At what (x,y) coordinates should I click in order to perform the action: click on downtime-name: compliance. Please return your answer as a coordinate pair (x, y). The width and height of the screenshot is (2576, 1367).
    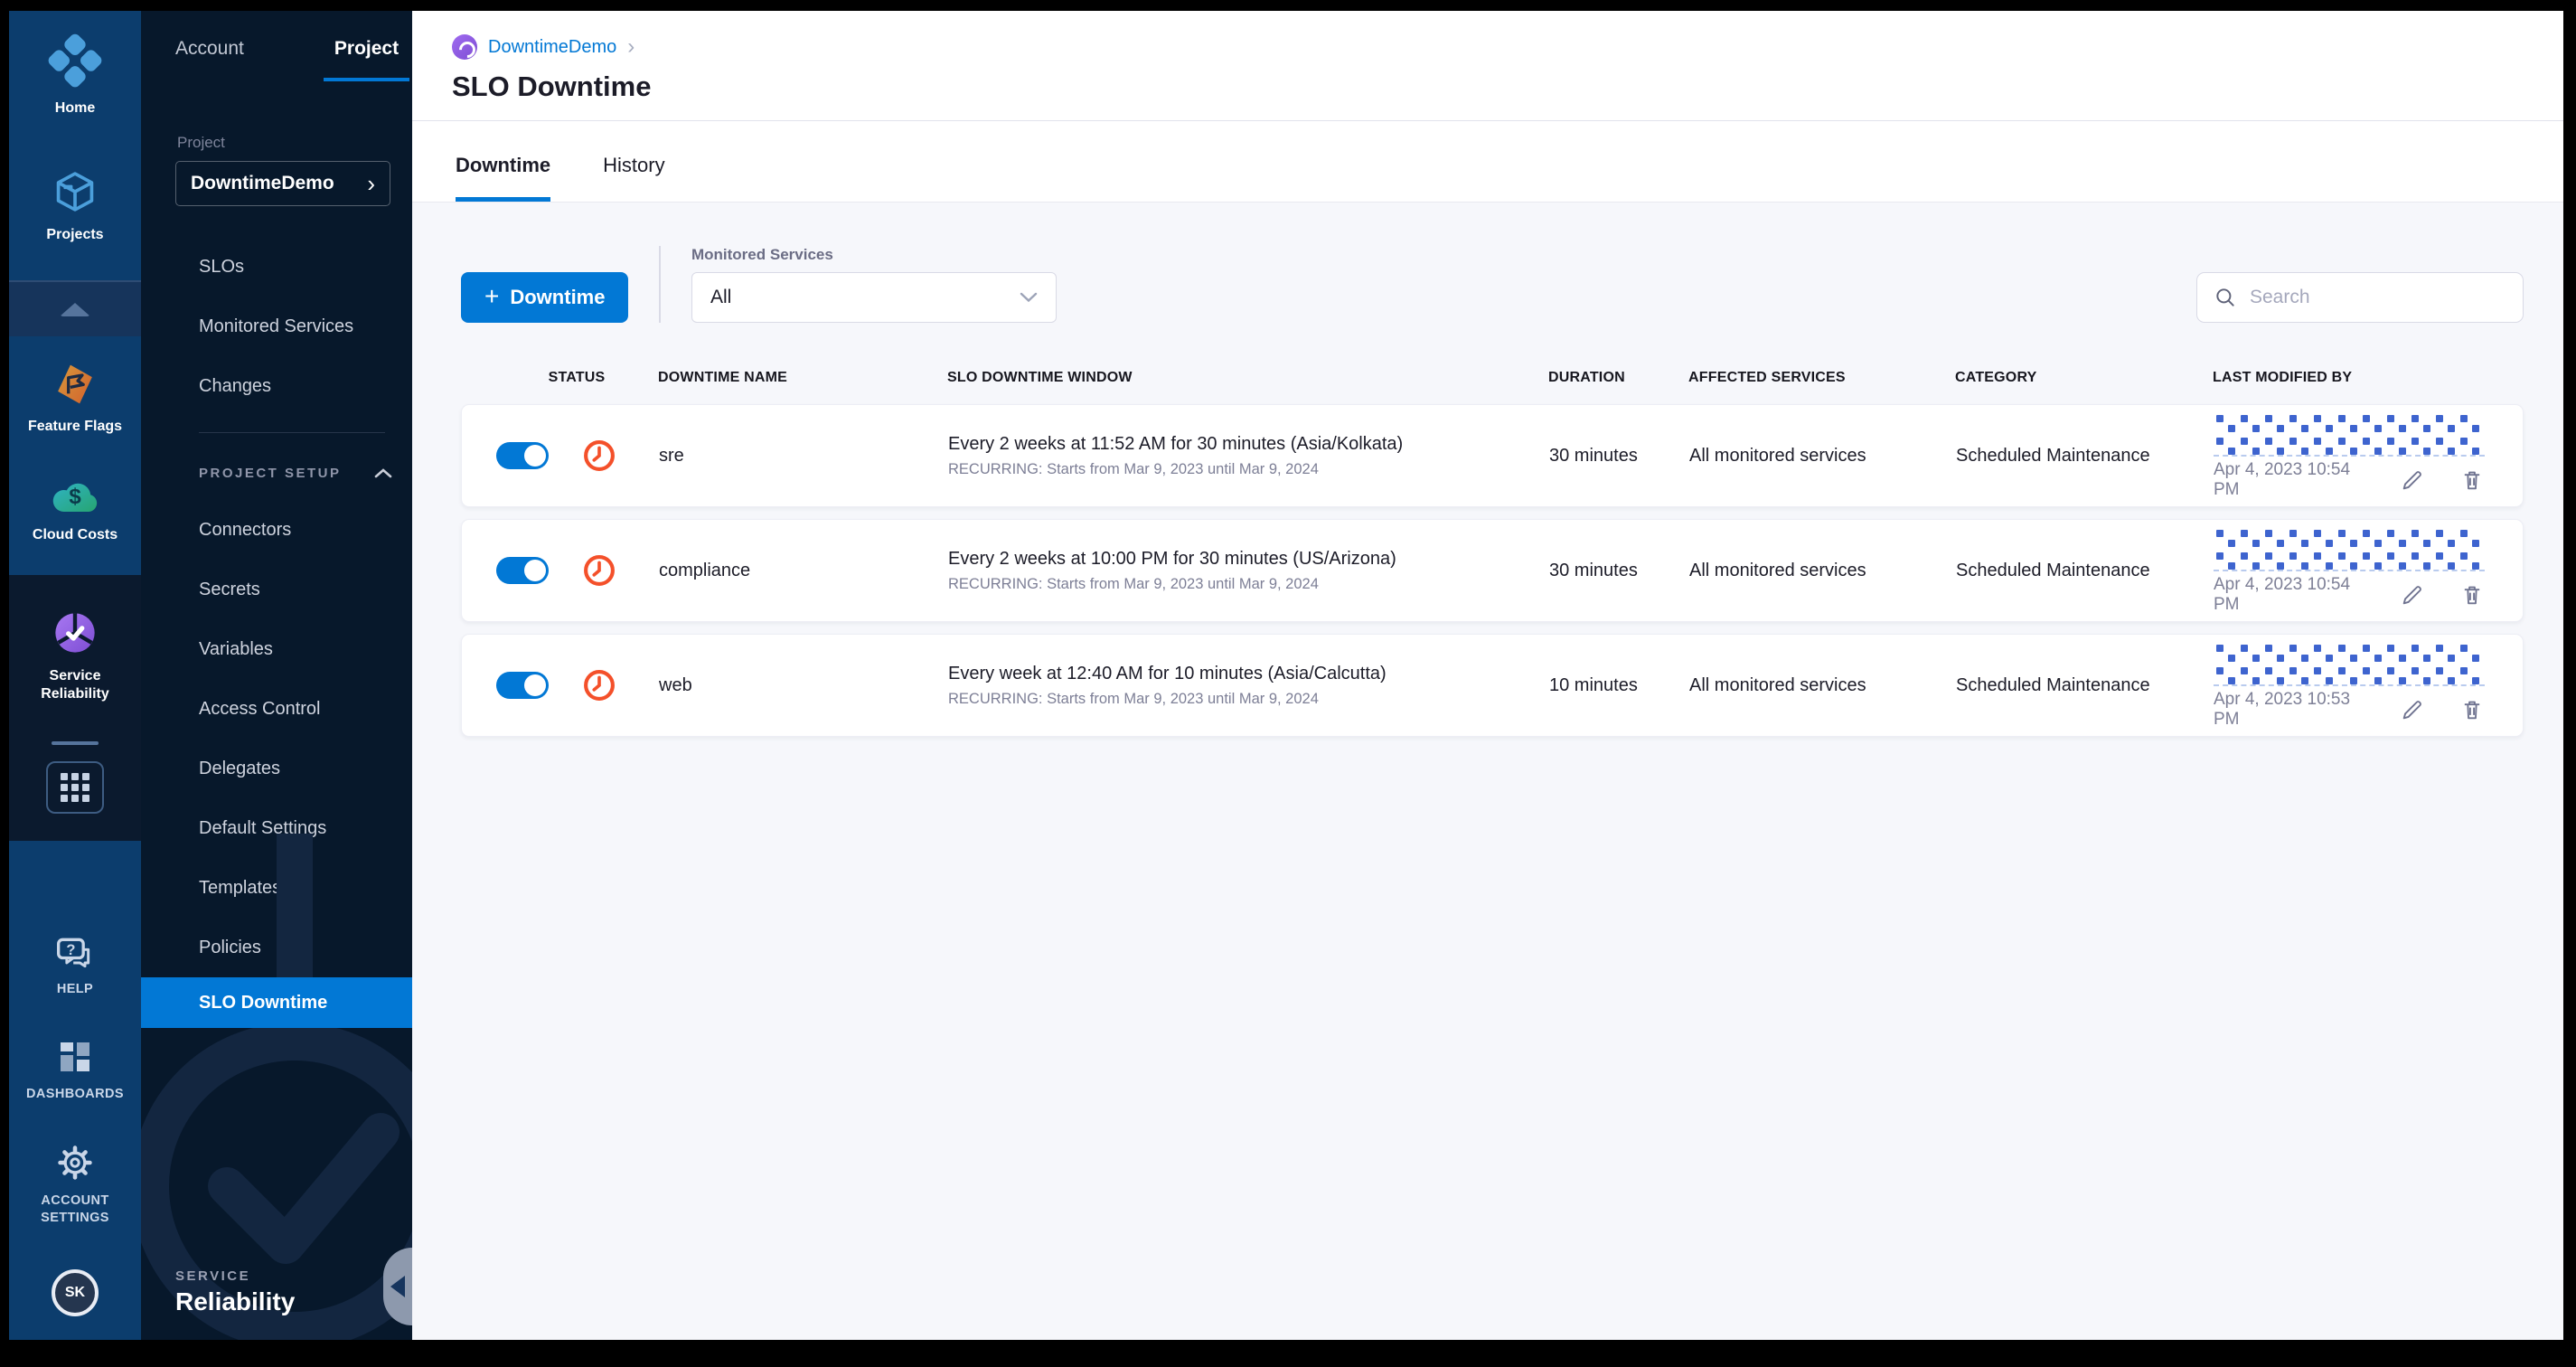
    Looking at the image, I should click on (705, 570).